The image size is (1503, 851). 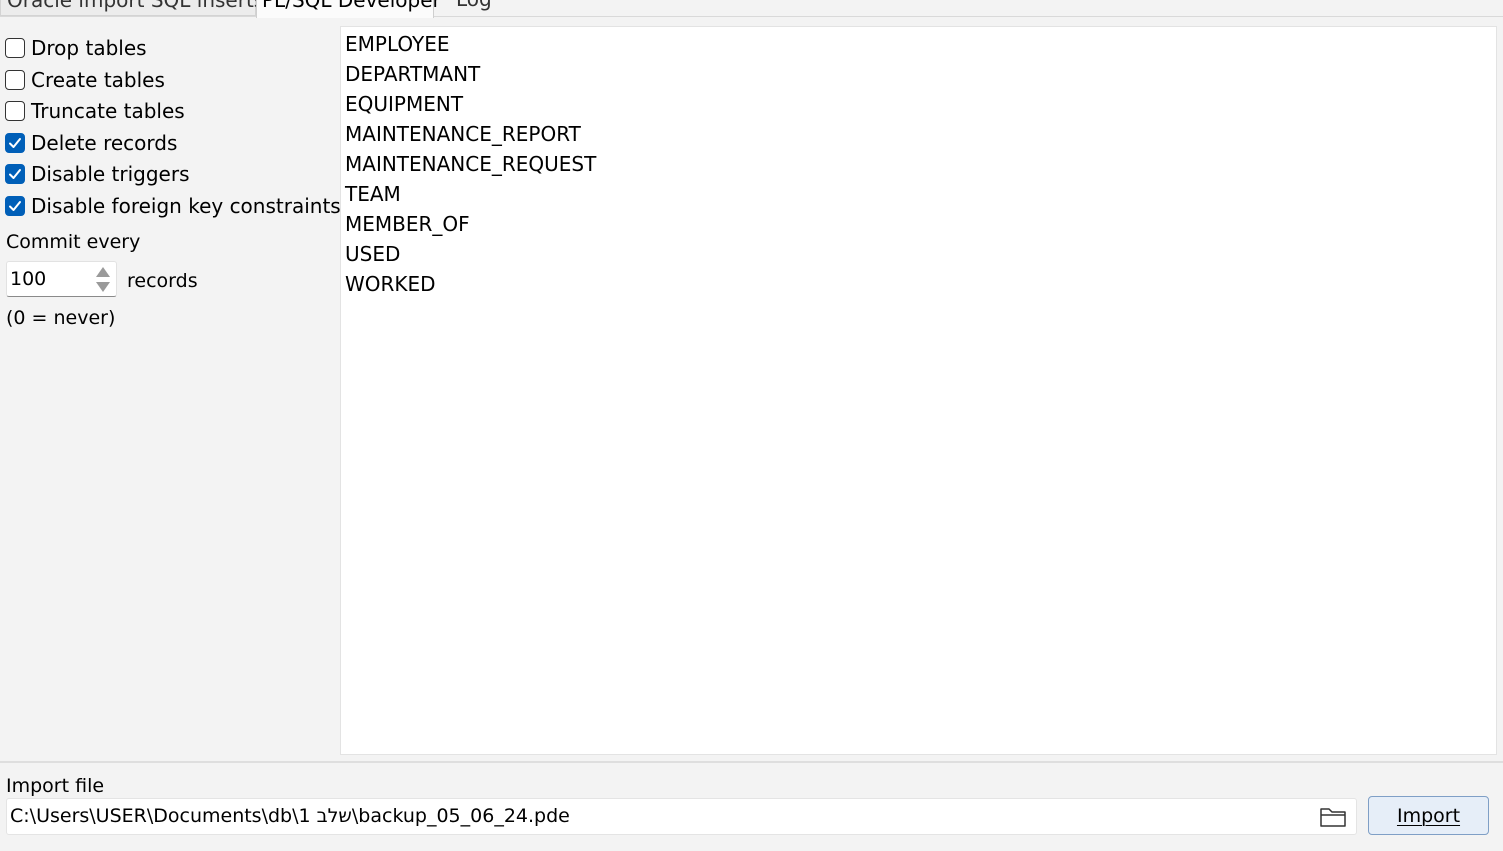 I want to click on drop-tables-checkbox, so click(x=15, y=48).